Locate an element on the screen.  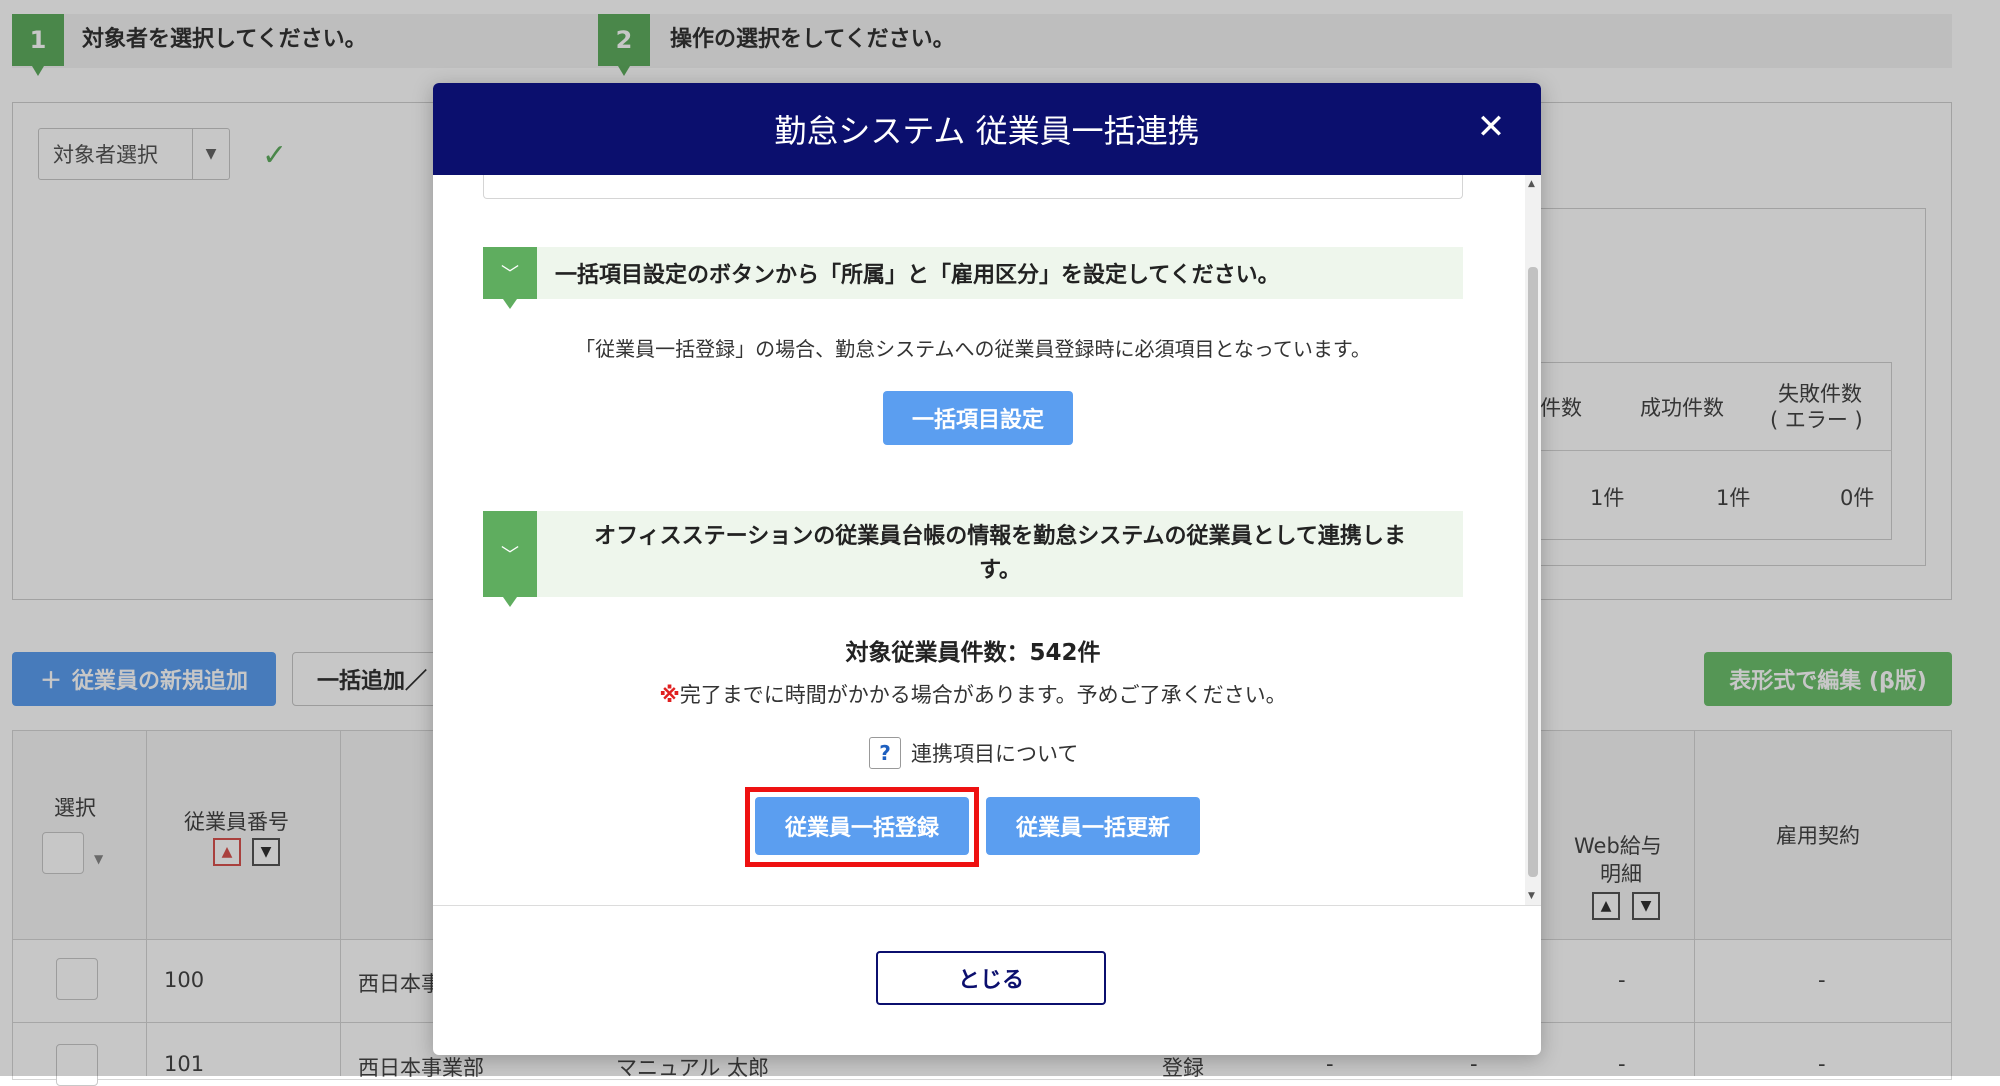
bulk-settings-button: 一括項目設定 is located at coordinates (978, 418).